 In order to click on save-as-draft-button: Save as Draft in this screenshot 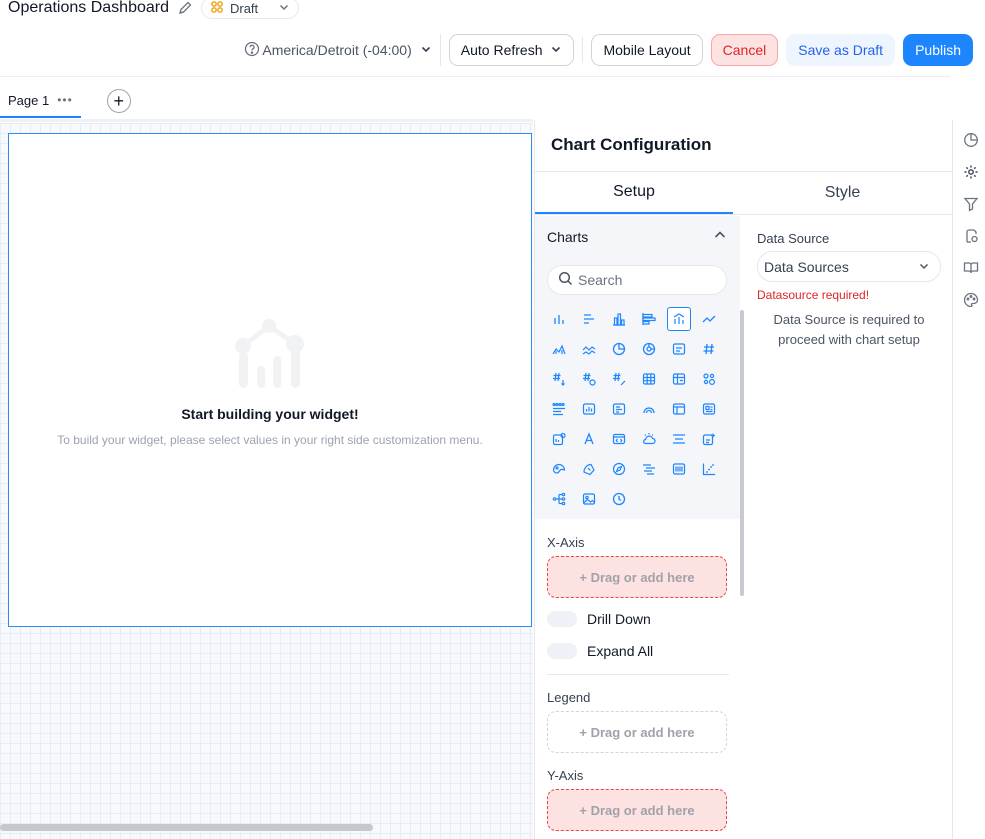, I will do `click(841, 50)`.